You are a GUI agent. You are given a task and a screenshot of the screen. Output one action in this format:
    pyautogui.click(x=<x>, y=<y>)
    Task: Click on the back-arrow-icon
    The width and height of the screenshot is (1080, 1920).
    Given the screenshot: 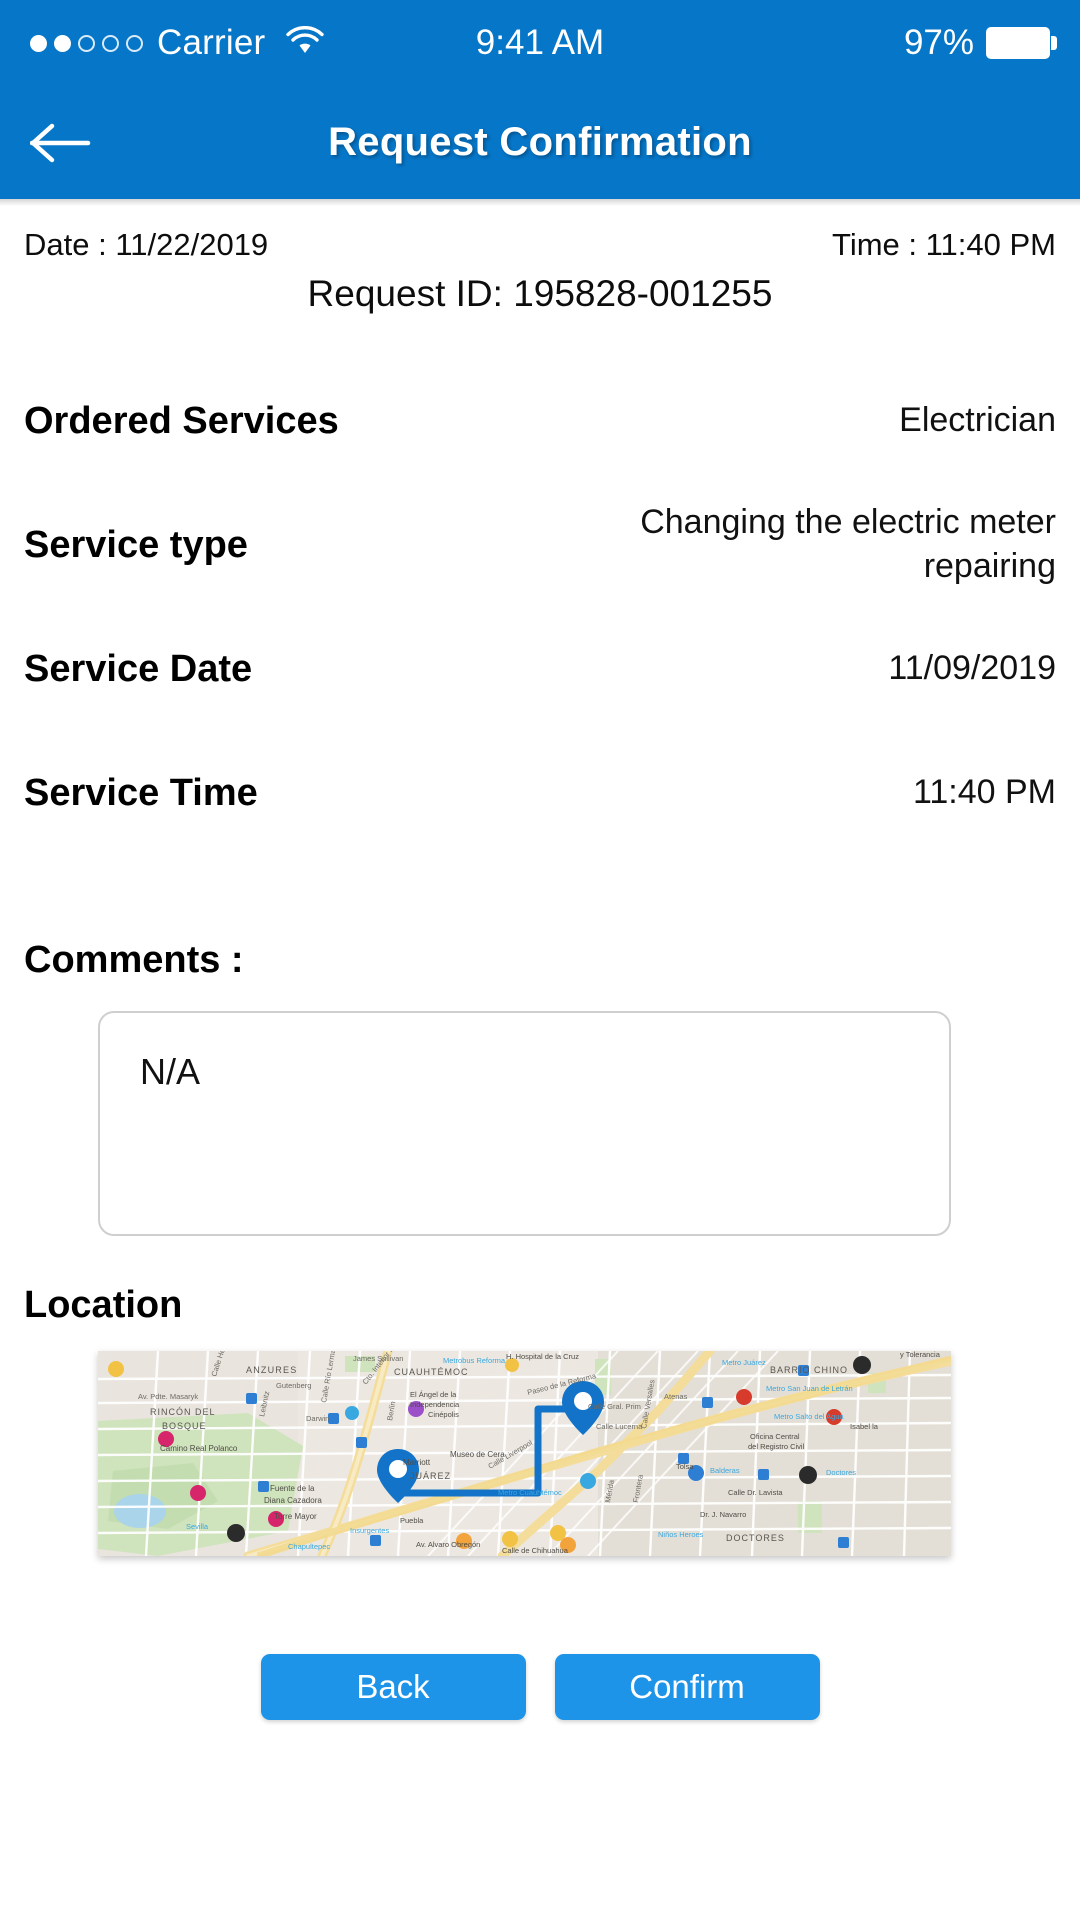 What is the action you would take?
    pyautogui.click(x=60, y=142)
    